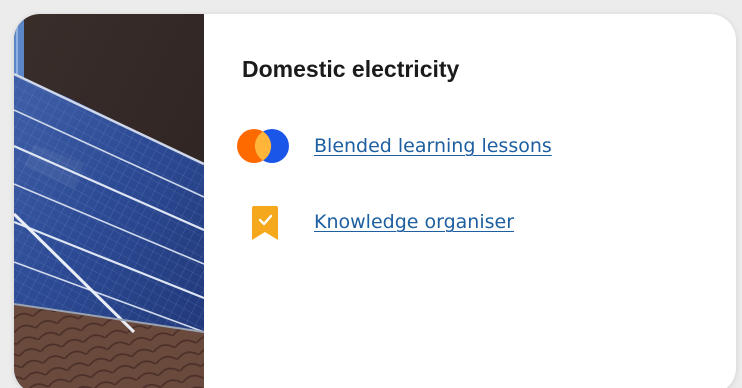  I want to click on knowledge-organiser-link: Knowledge organiser, so click(414, 222).